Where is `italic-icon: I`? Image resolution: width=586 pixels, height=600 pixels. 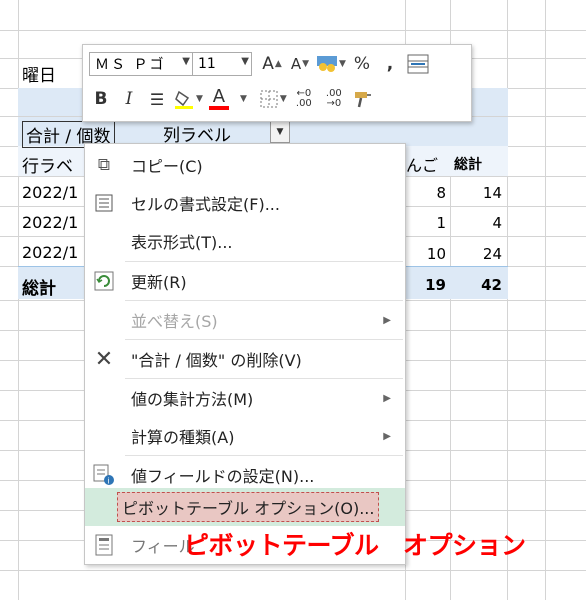 italic-icon: I is located at coordinates (129, 99).